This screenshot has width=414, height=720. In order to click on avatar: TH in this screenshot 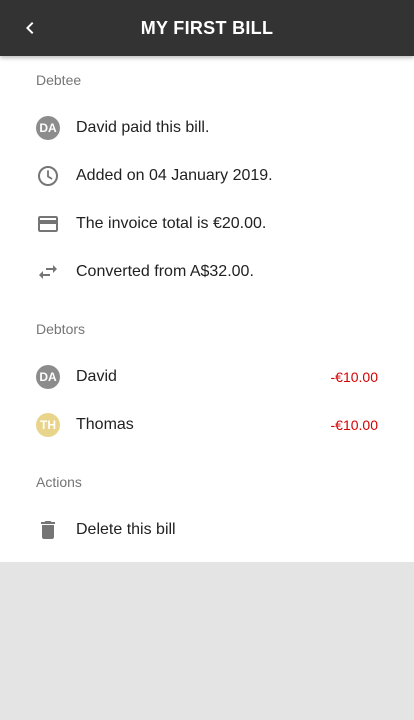, I will do `click(48, 425)`.